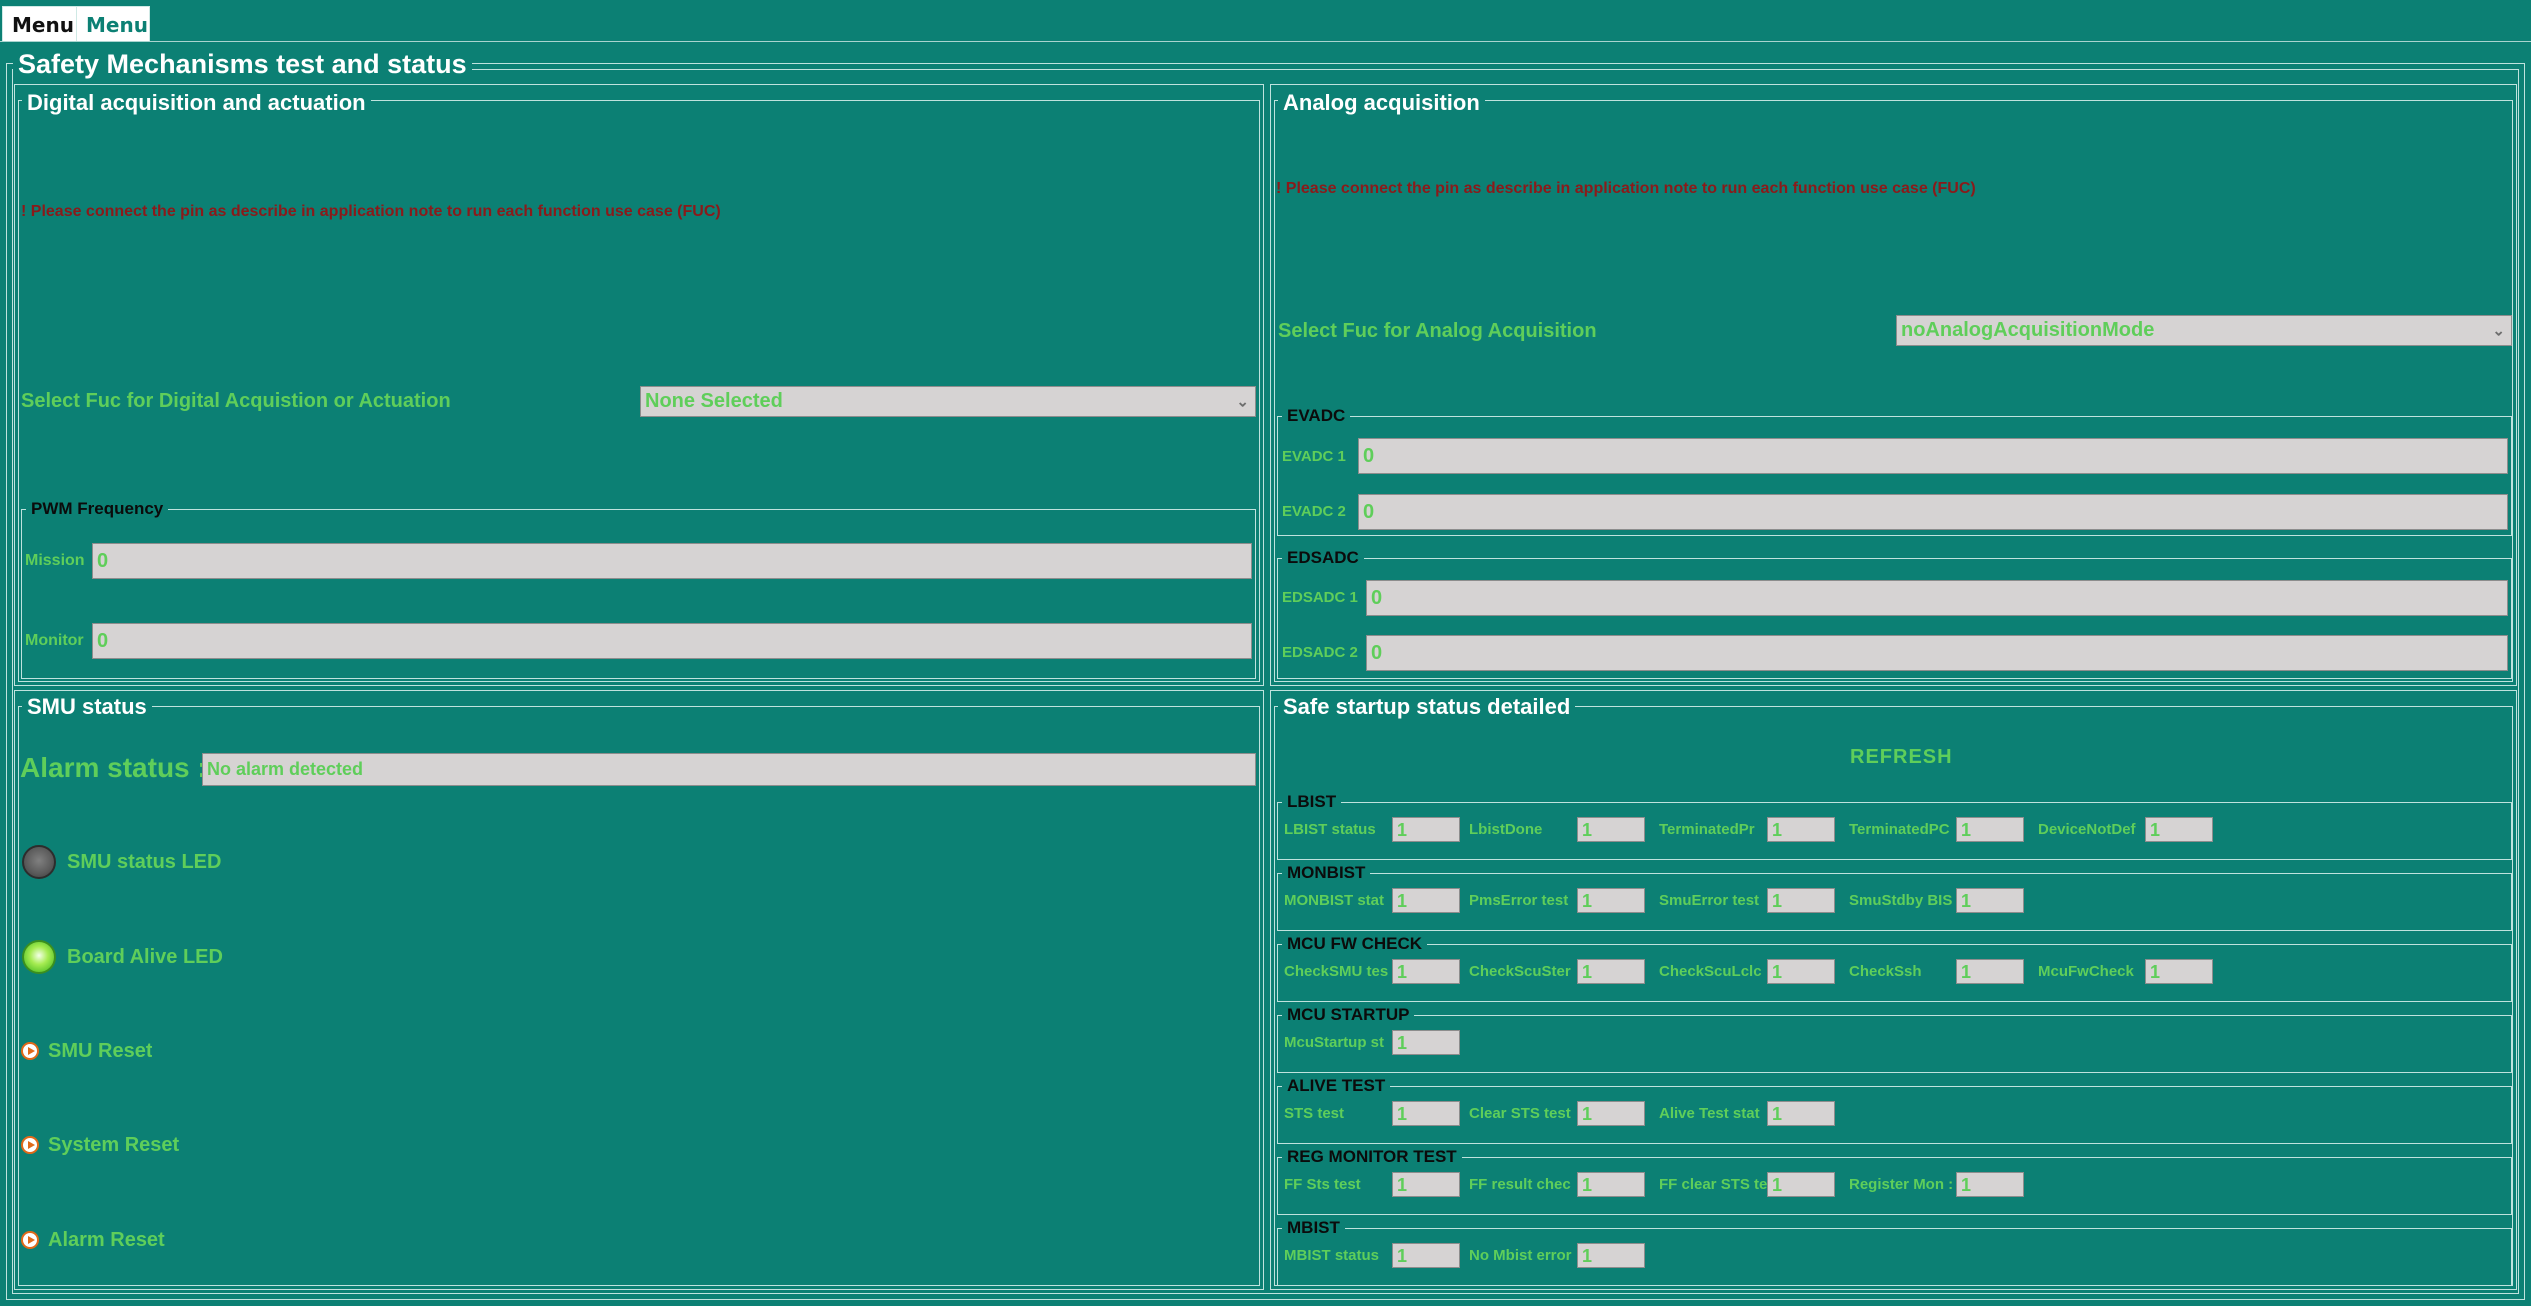 The height and width of the screenshot is (1306, 2531). What do you see at coordinates (1348, 1015) in the screenshot?
I see `startup-group-title: MCU STARTUP` at bounding box center [1348, 1015].